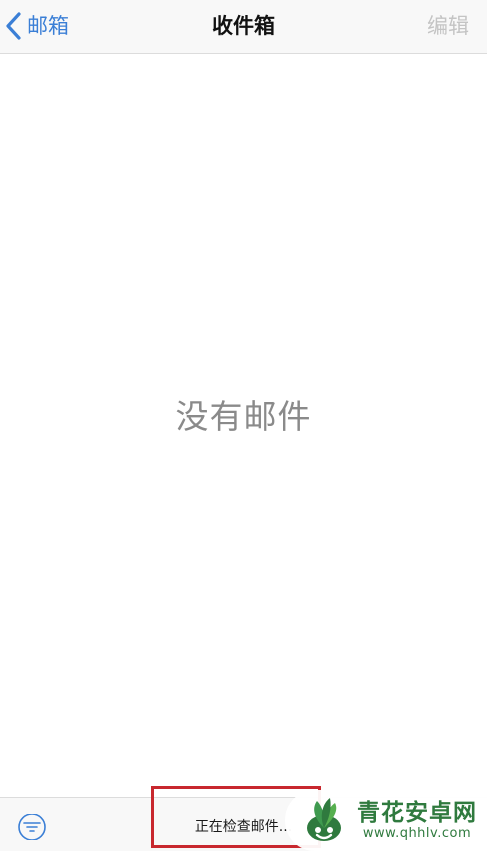 The width and height of the screenshot is (487, 851). I want to click on page-title: 收件箱, so click(243, 26).